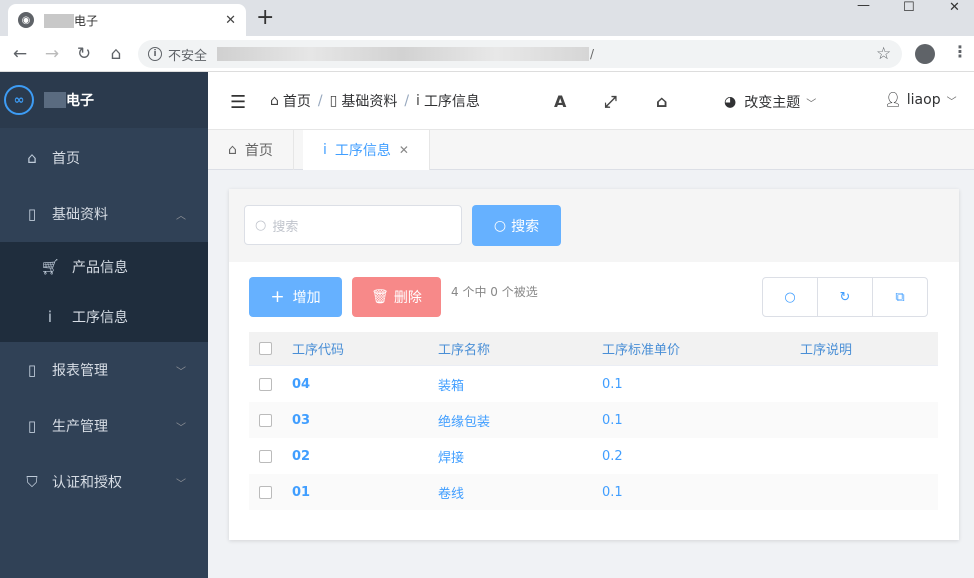 This screenshot has width=974, height=578. I want to click on export-icon: ⧉, so click(900, 297).